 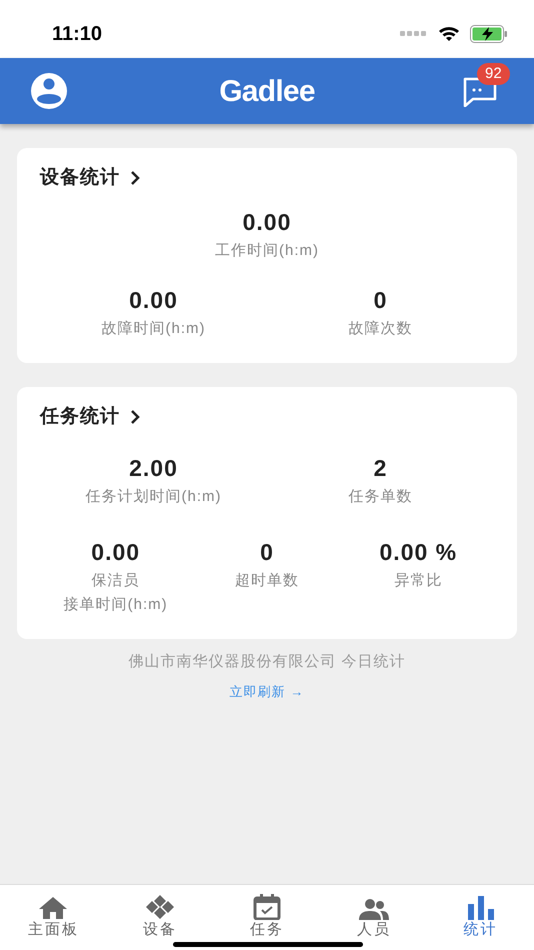 What do you see at coordinates (380, 328) in the screenshot?
I see `stat-label: 故障次数` at bounding box center [380, 328].